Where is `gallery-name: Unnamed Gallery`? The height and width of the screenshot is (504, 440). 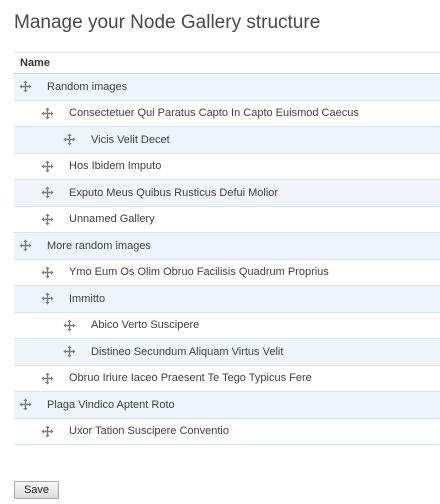 gallery-name: Unnamed Gallery is located at coordinates (112, 219).